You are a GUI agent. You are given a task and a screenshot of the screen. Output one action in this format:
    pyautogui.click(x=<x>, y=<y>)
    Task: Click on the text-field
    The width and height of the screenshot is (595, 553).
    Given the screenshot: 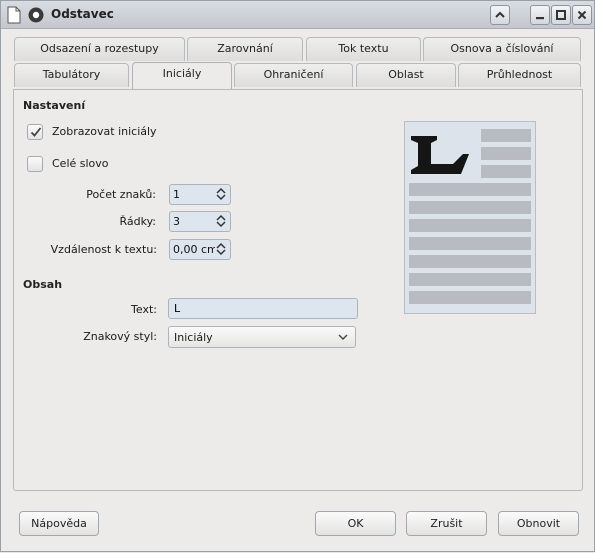 What is the action you would take?
    pyautogui.click(x=263, y=308)
    